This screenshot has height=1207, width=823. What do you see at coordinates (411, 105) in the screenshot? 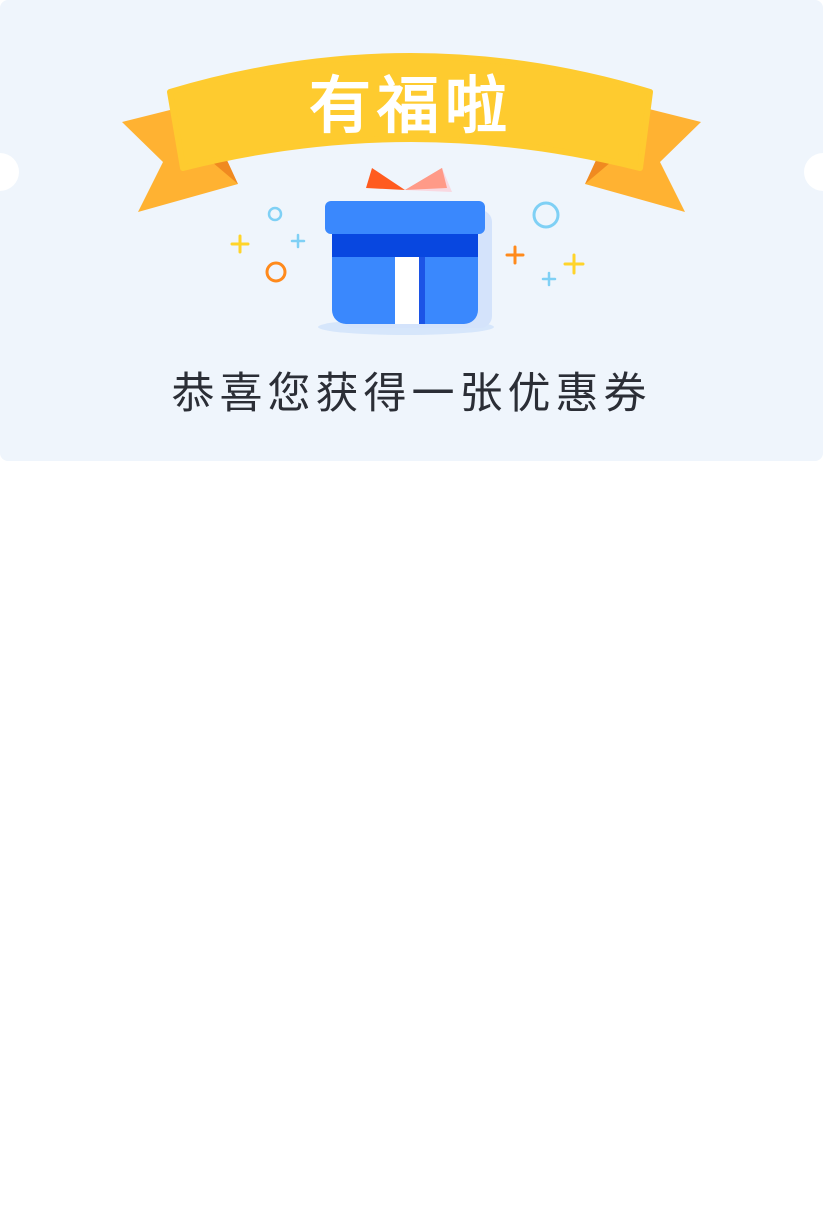
I see `banner-title: 有福啦` at bounding box center [411, 105].